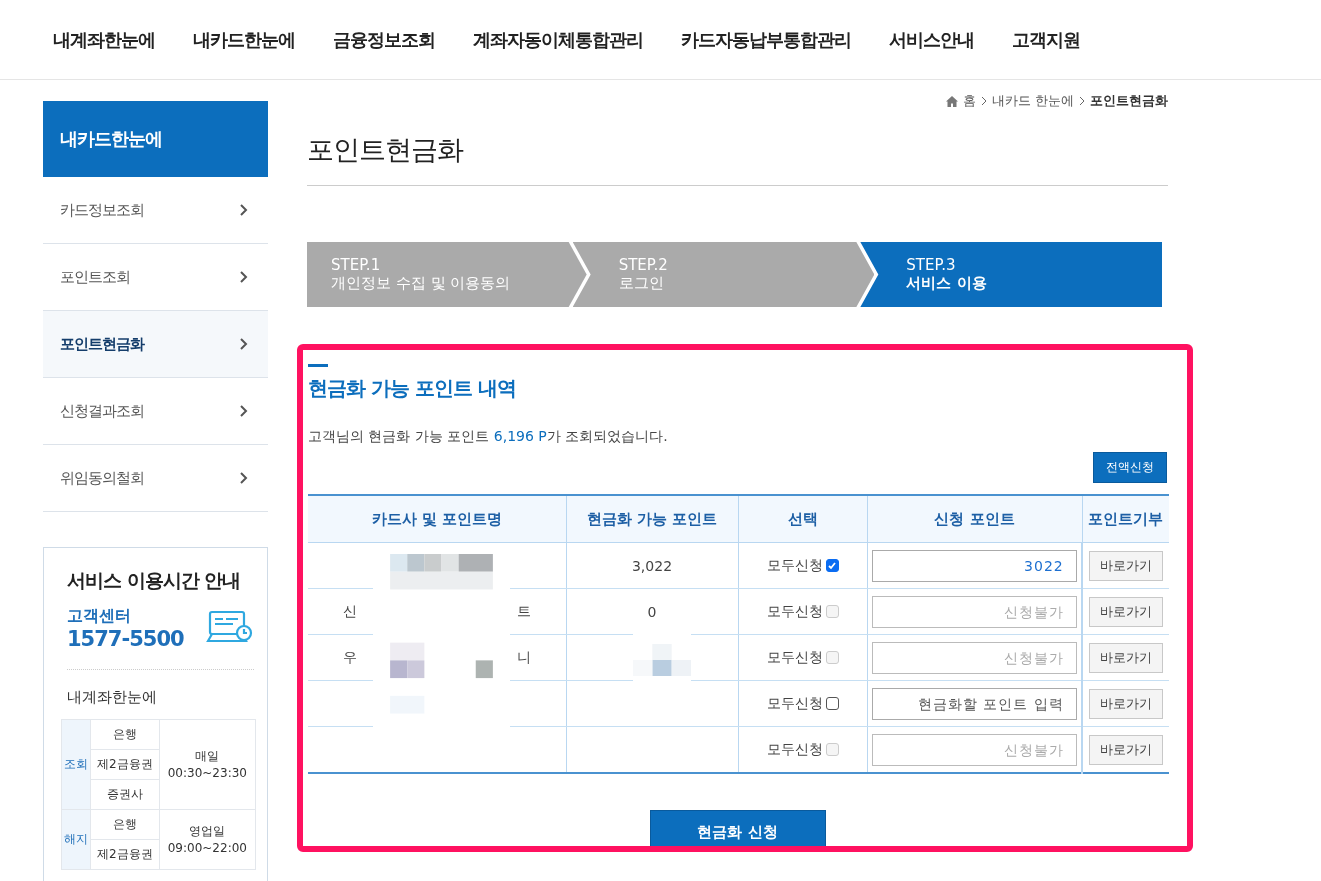  I want to click on sidebar-item: 포인트현금화, so click(155, 344).